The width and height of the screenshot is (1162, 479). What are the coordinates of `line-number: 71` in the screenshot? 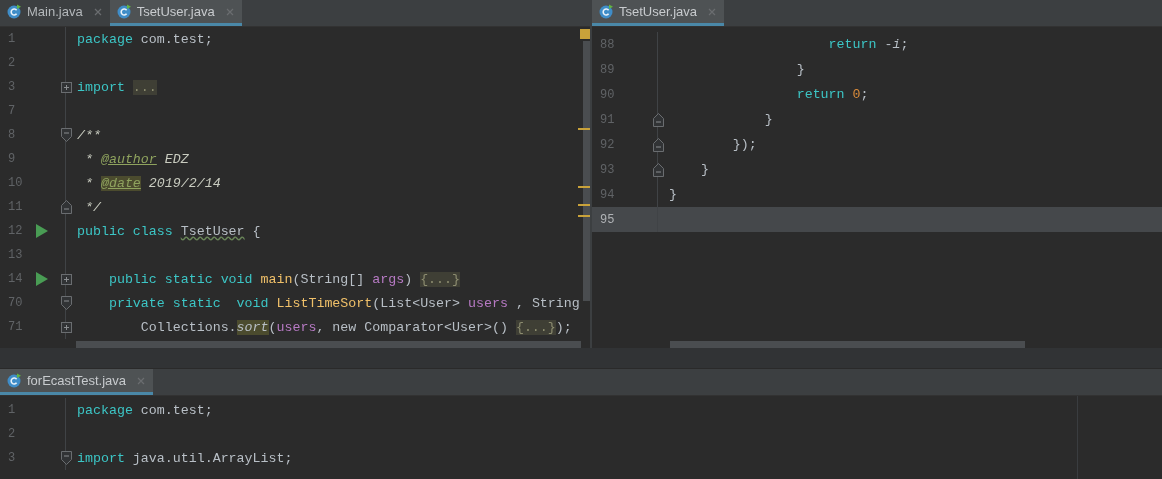 It's located at (15, 327).